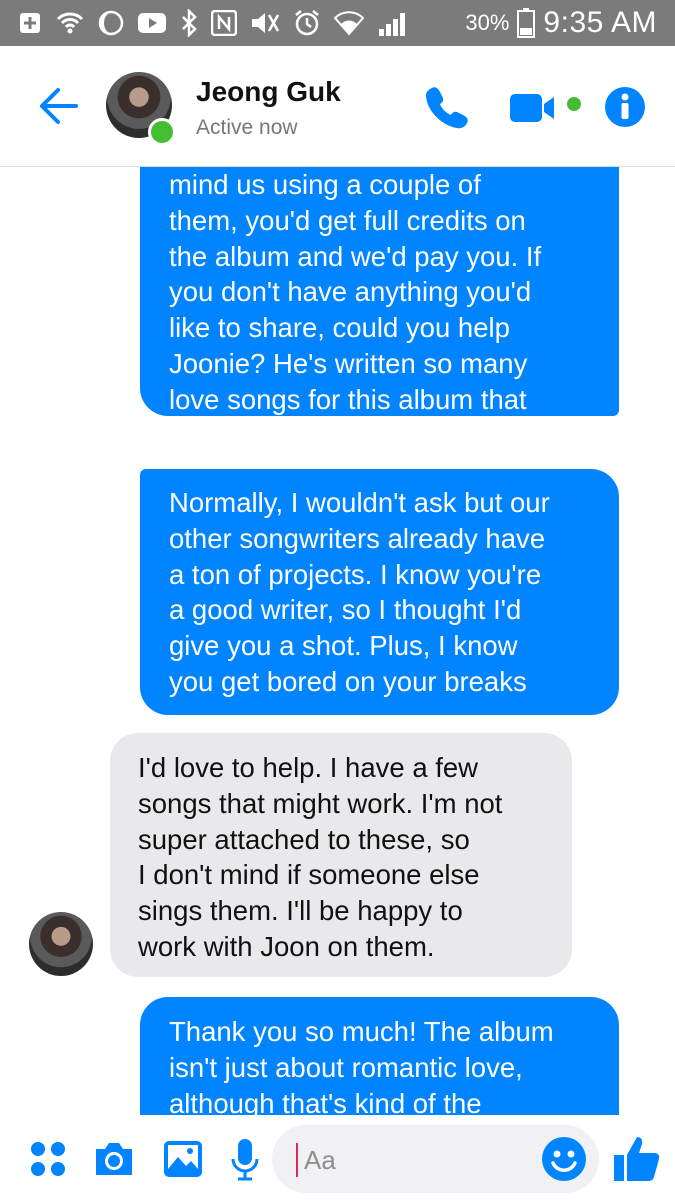 Image resolution: width=675 pixels, height=1200 pixels. Describe the element at coordinates (152, 23) in the screenshot. I see `youtube-icon` at that location.